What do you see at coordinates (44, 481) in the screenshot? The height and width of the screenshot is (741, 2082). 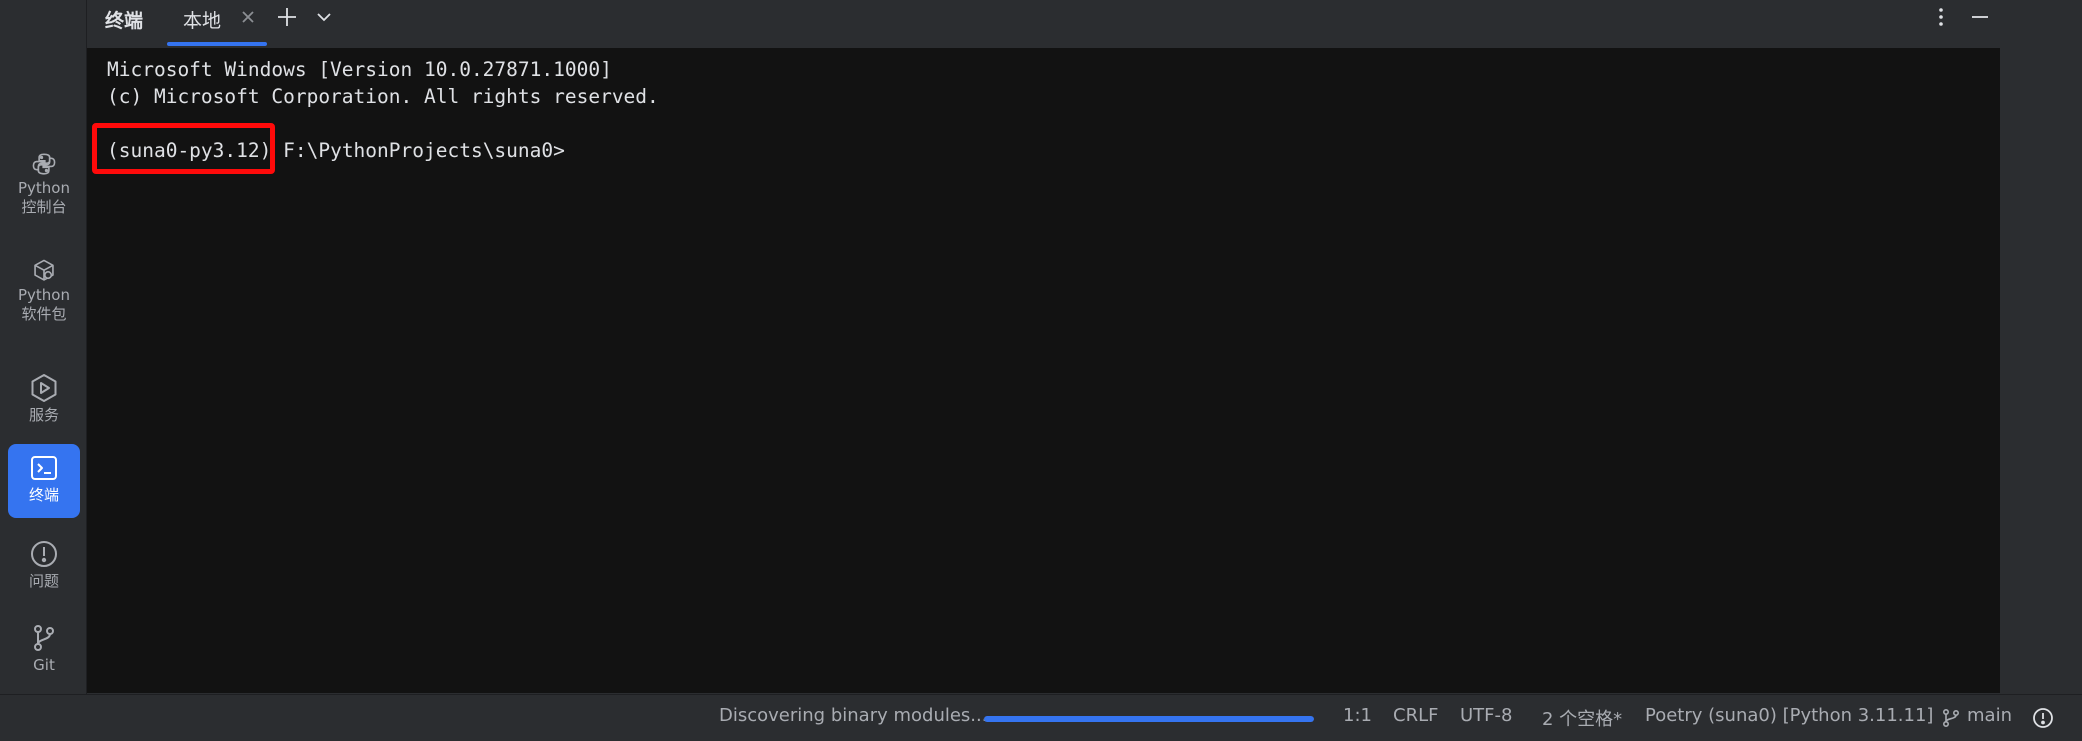 I see `sidebar-item-terminal: 终端` at bounding box center [44, 481].